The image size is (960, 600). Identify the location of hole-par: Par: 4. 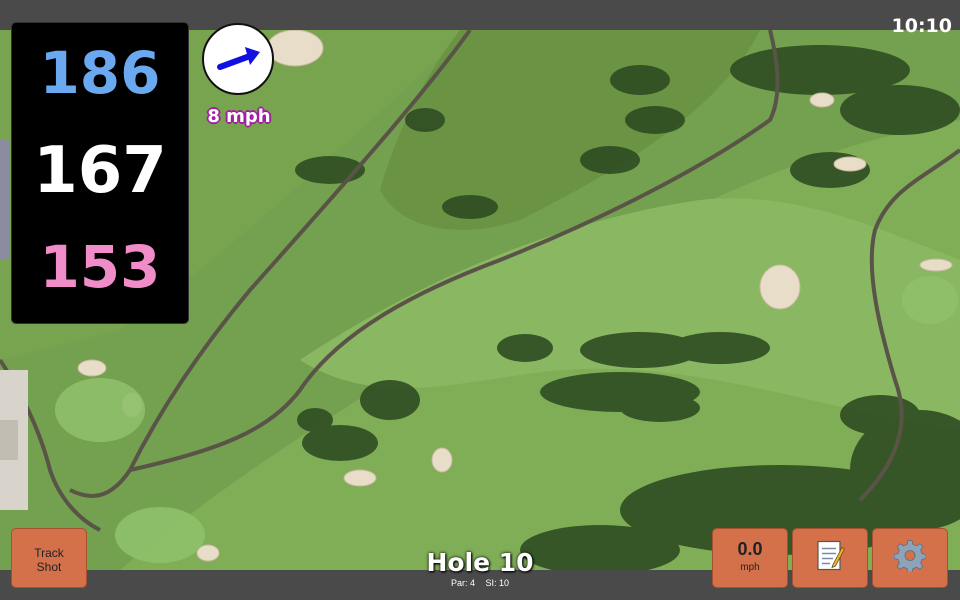
(462, 583).